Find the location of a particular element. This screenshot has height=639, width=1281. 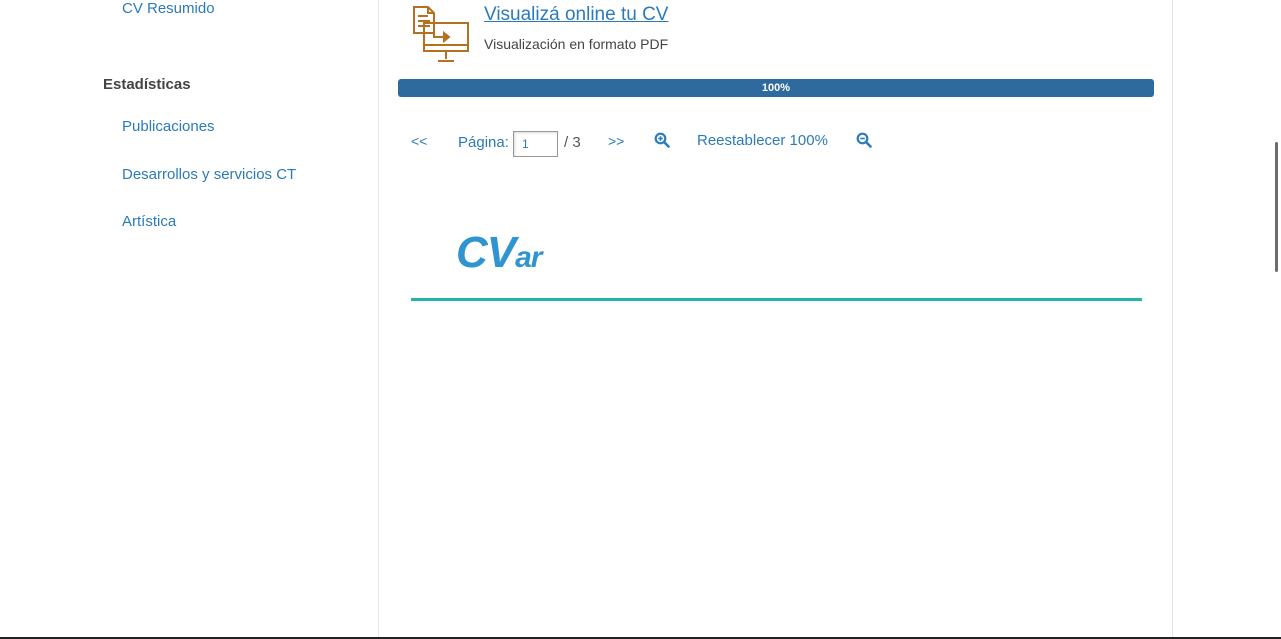

reset-zoom-button: Reestablecer 100% is located at coordinates (762, 140).